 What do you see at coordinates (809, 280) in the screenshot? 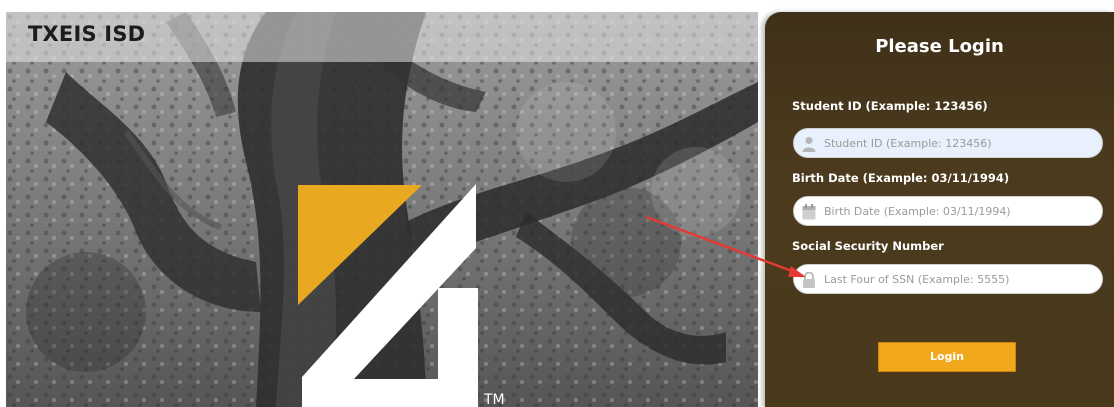
I see `lock-icon` at bounding box center [809, 280].